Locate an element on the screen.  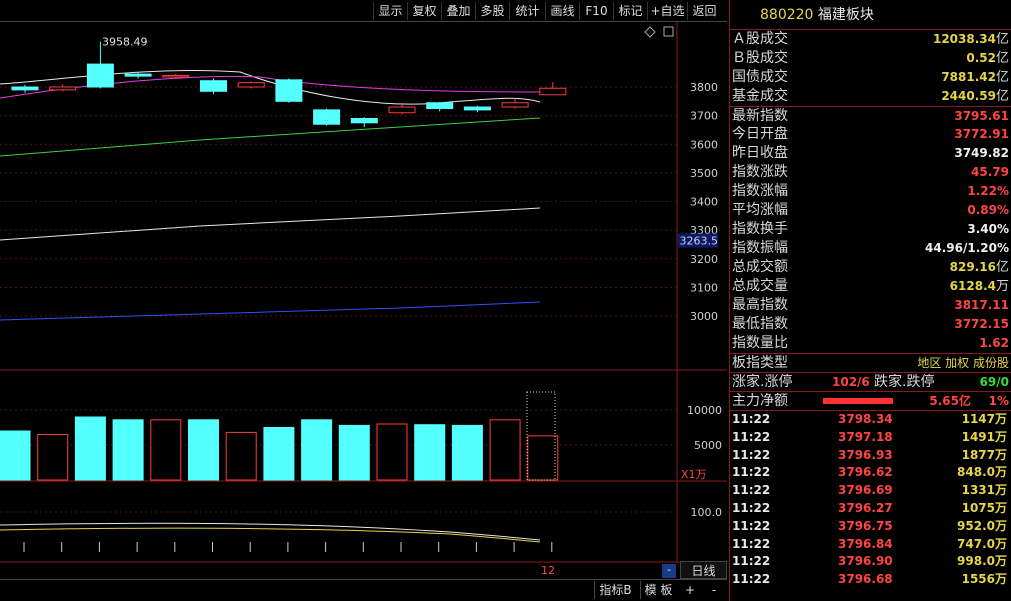
stat-label: 国债成交 is located at coordinates (760, 77).